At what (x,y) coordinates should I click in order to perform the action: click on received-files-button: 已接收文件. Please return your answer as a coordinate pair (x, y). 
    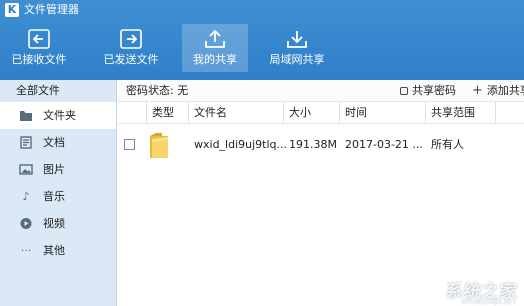
    Looking at the image, I should click on (39, 48).